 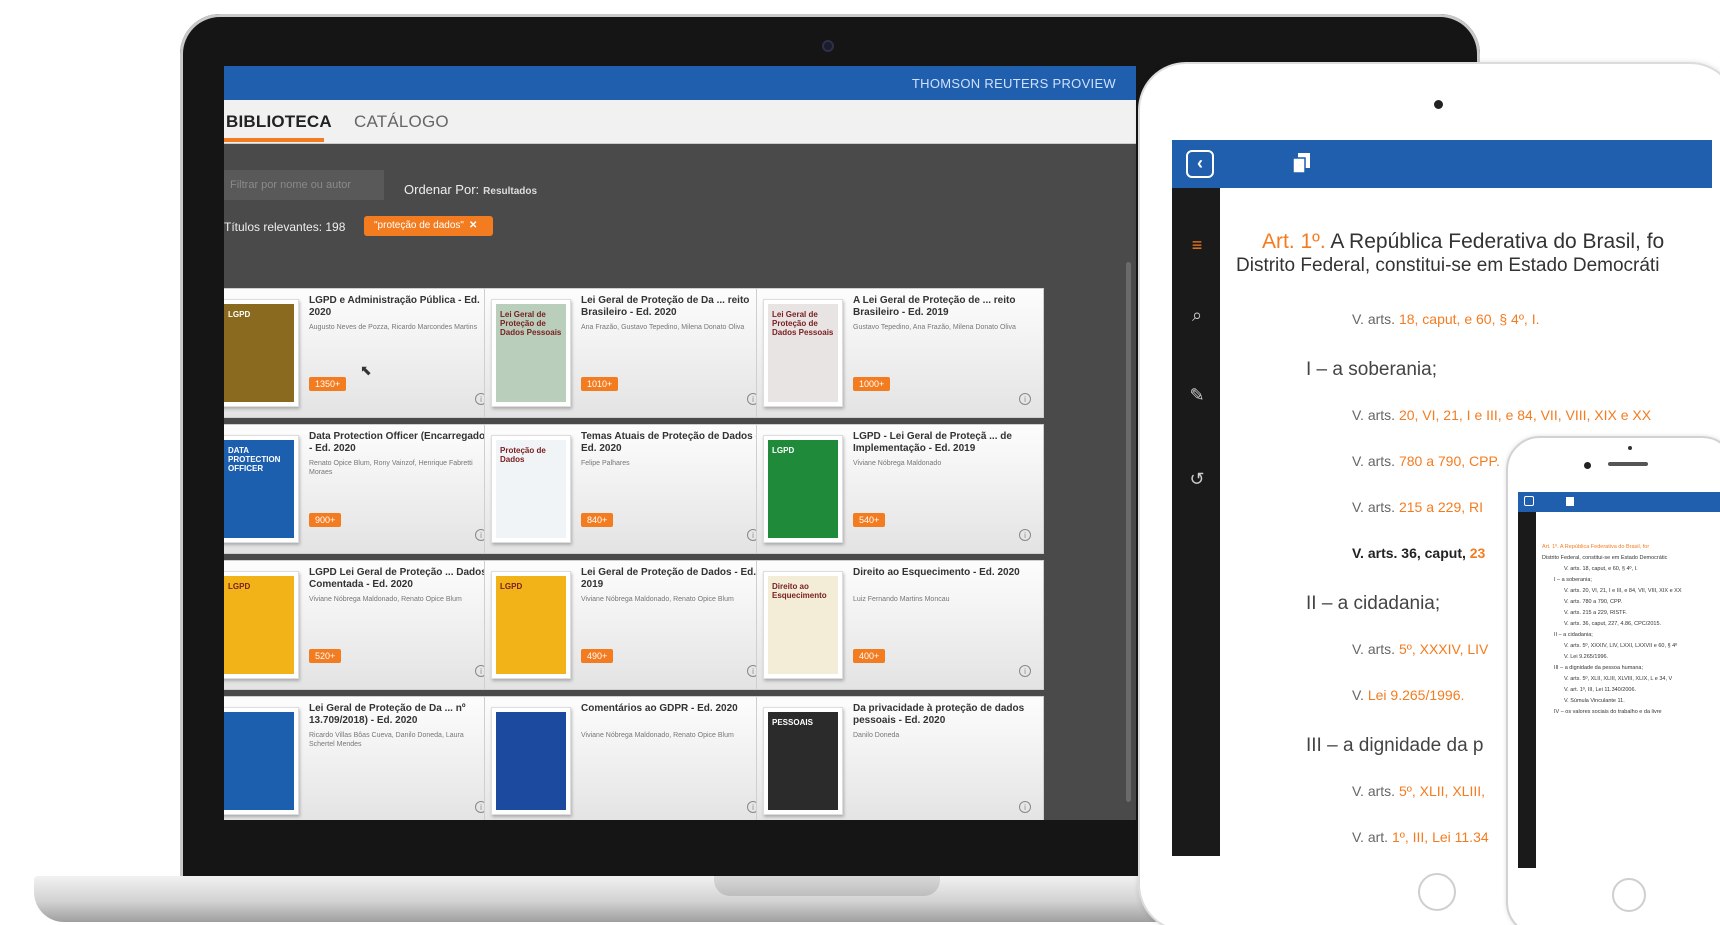 What do you see at coordinates (803, 761) in the screenshot?
I see `book-cover: PESSOAIS` at bounding box center [803, 761].